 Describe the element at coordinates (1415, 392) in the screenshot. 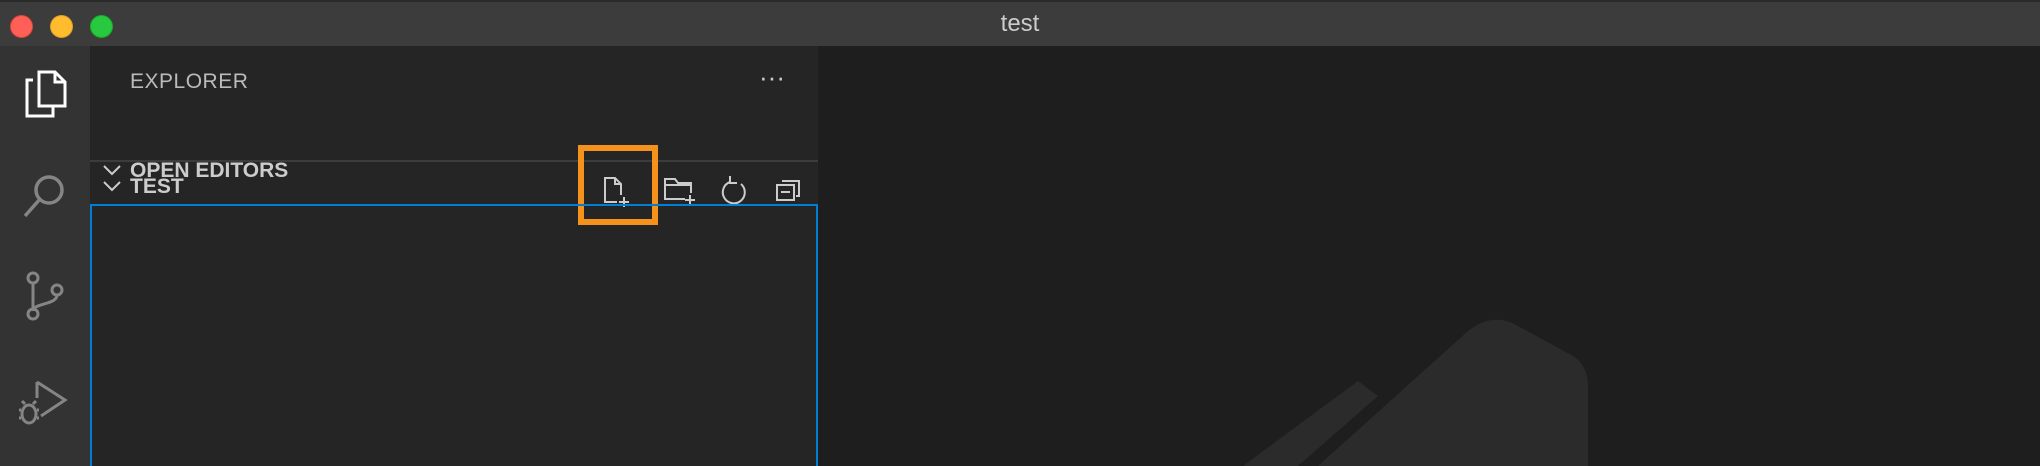

I see `vscode-logo-watermark-icon` at that location.